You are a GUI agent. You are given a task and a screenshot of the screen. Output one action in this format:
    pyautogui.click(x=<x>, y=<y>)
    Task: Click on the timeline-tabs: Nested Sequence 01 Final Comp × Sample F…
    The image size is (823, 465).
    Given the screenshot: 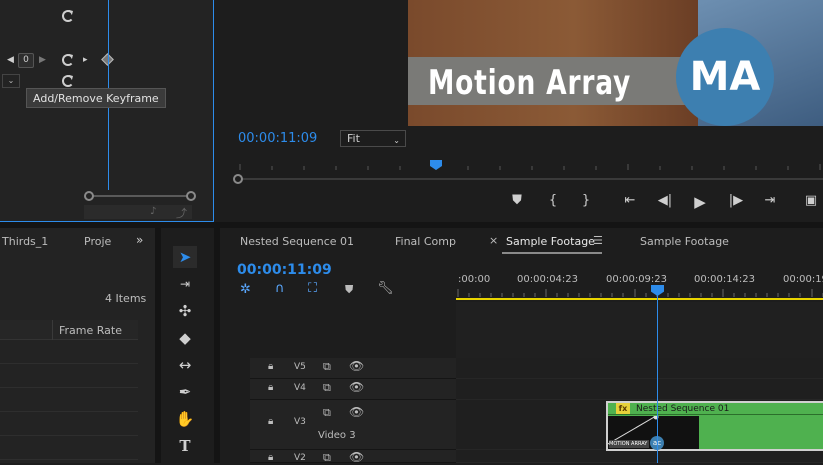 What is the action you would take?
    pyautogui.click(x=521, y=241)
    